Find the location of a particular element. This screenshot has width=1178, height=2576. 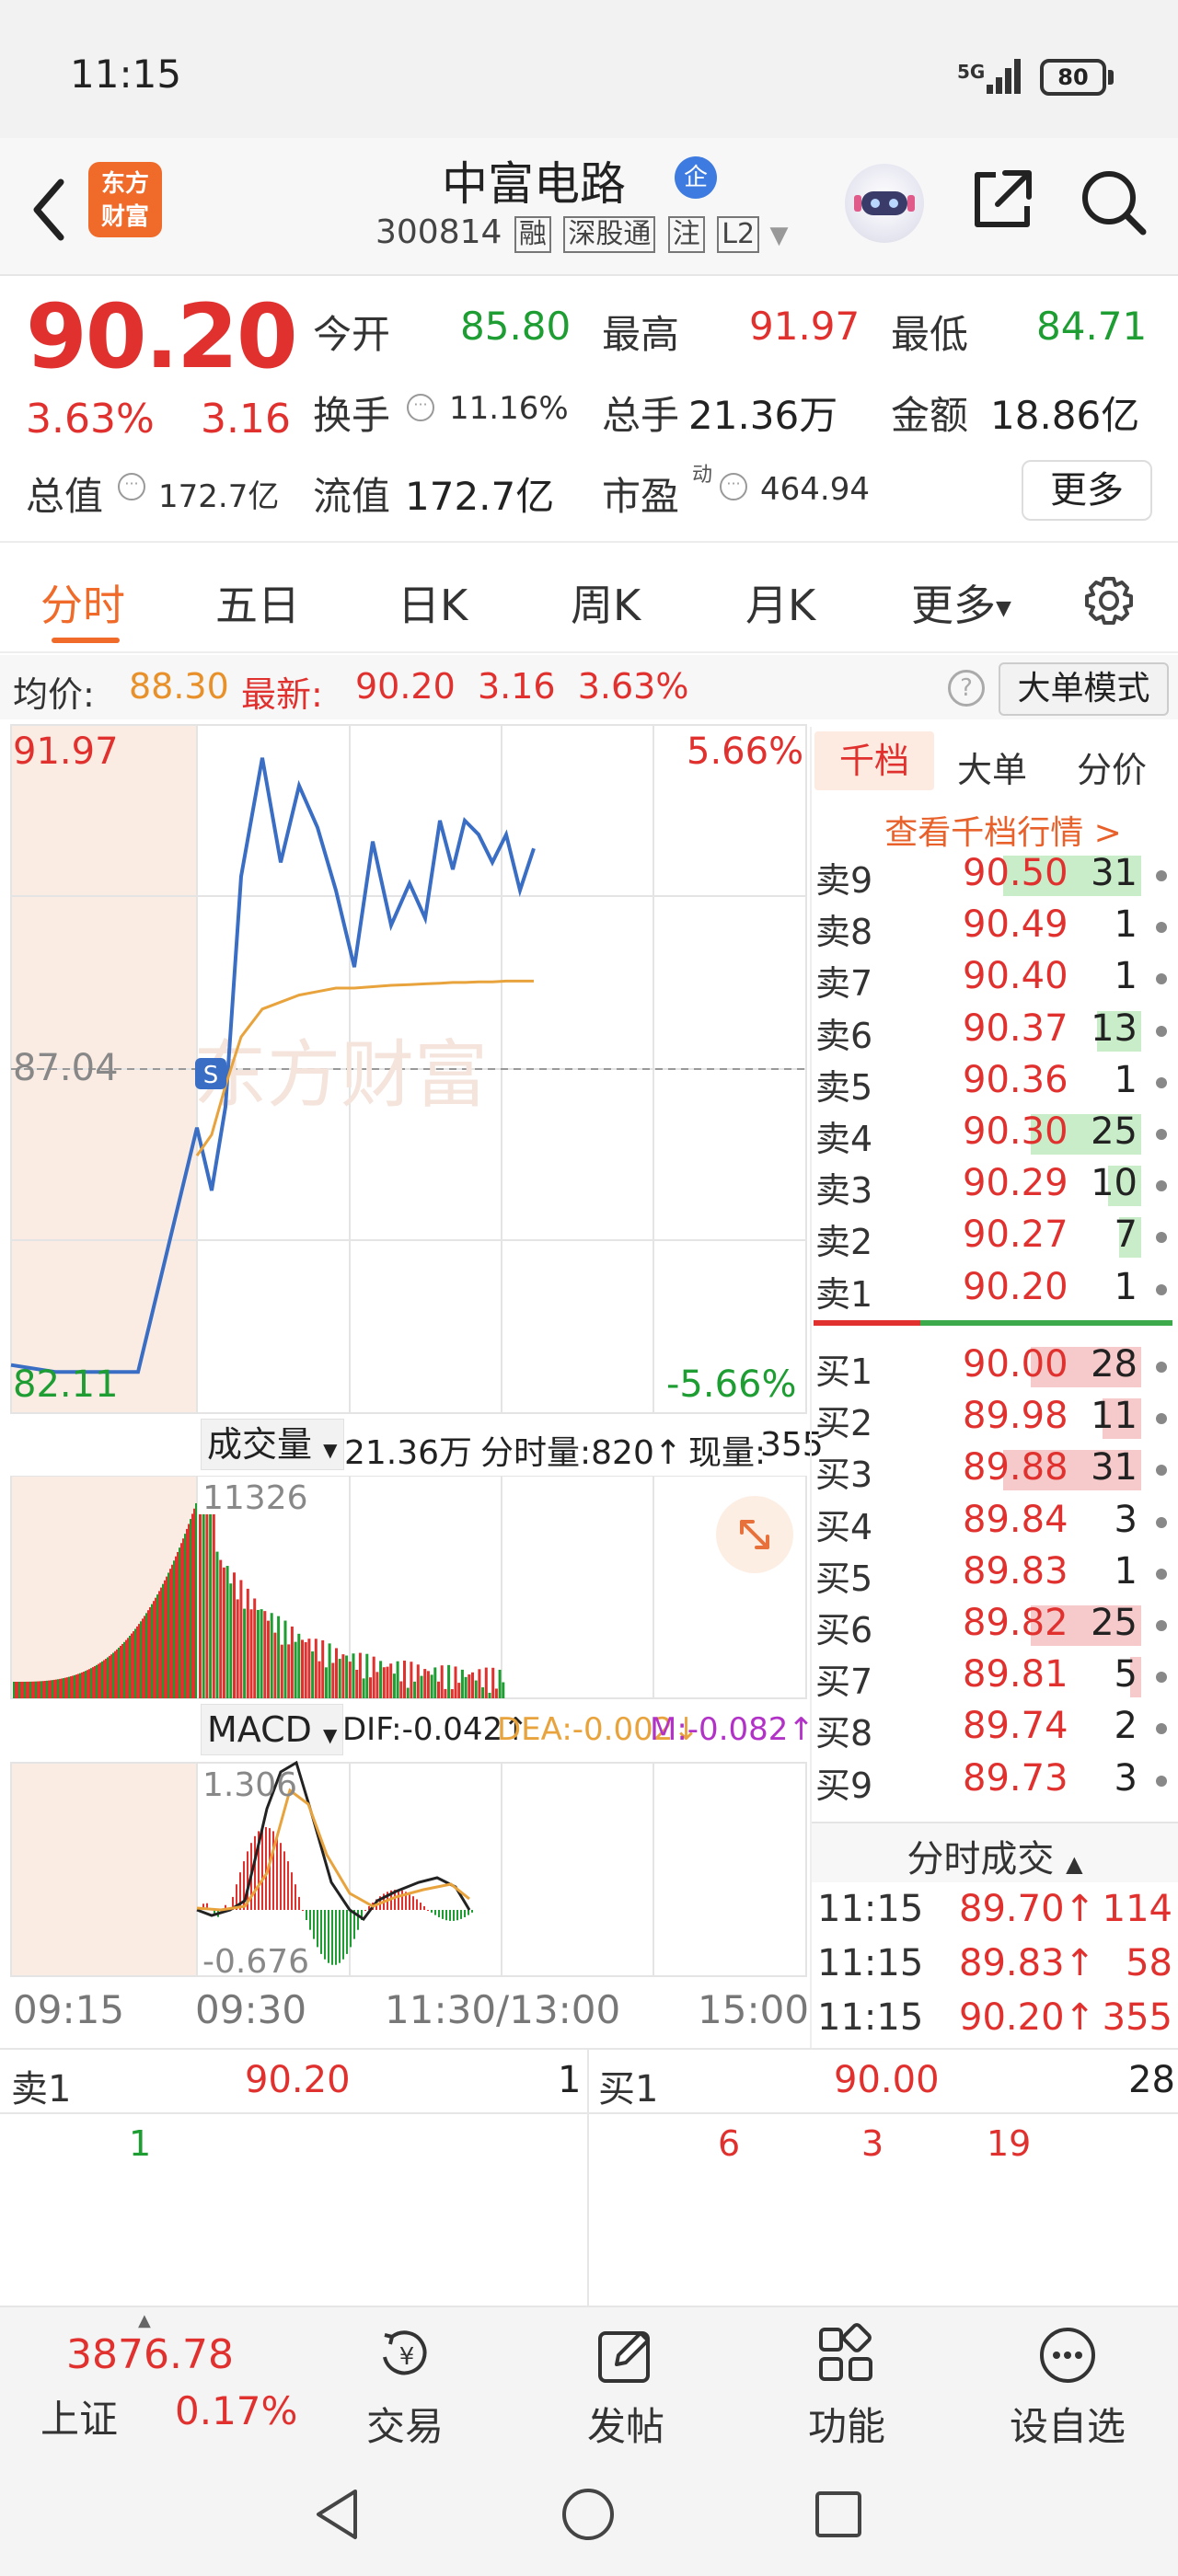

turnover-info-icon: ··· is located at coordinates (420, 407).